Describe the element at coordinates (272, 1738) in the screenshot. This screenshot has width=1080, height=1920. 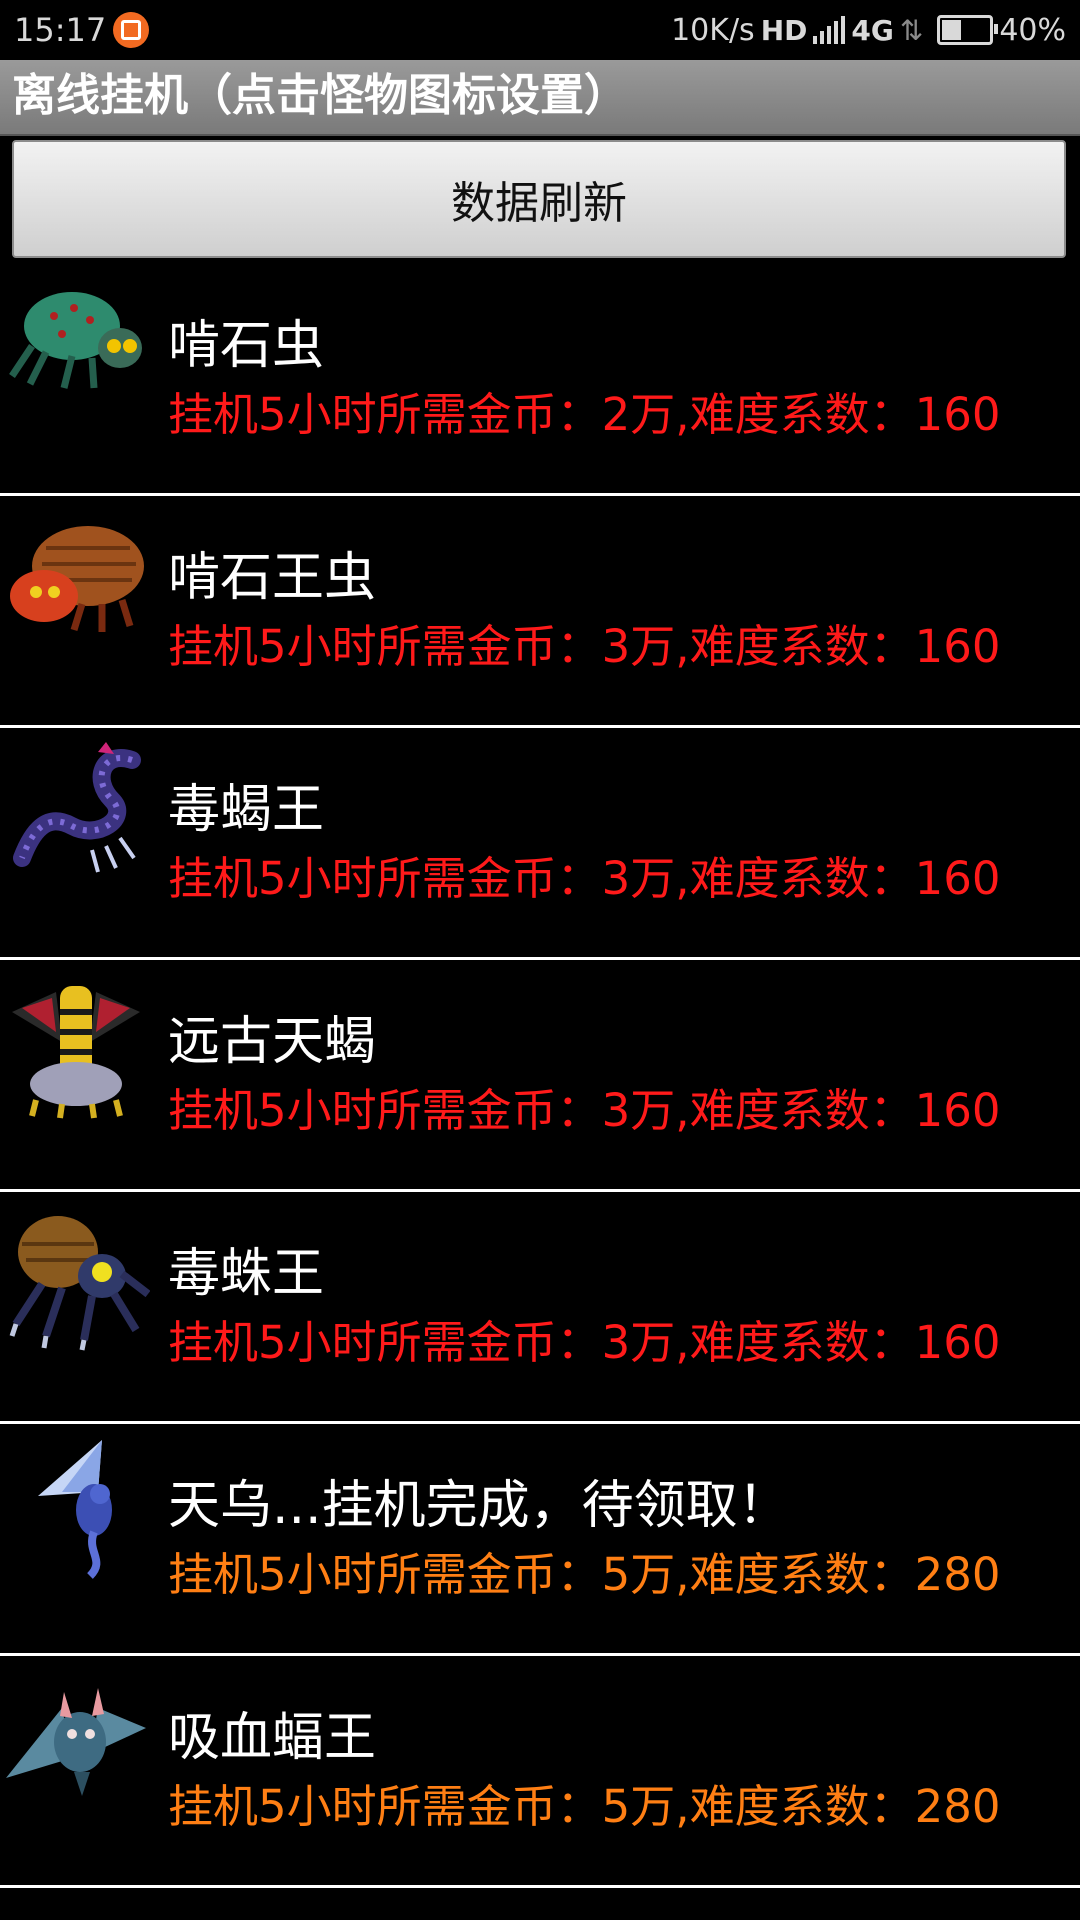
I see `monster-name: 吸血蝠王` at that location.